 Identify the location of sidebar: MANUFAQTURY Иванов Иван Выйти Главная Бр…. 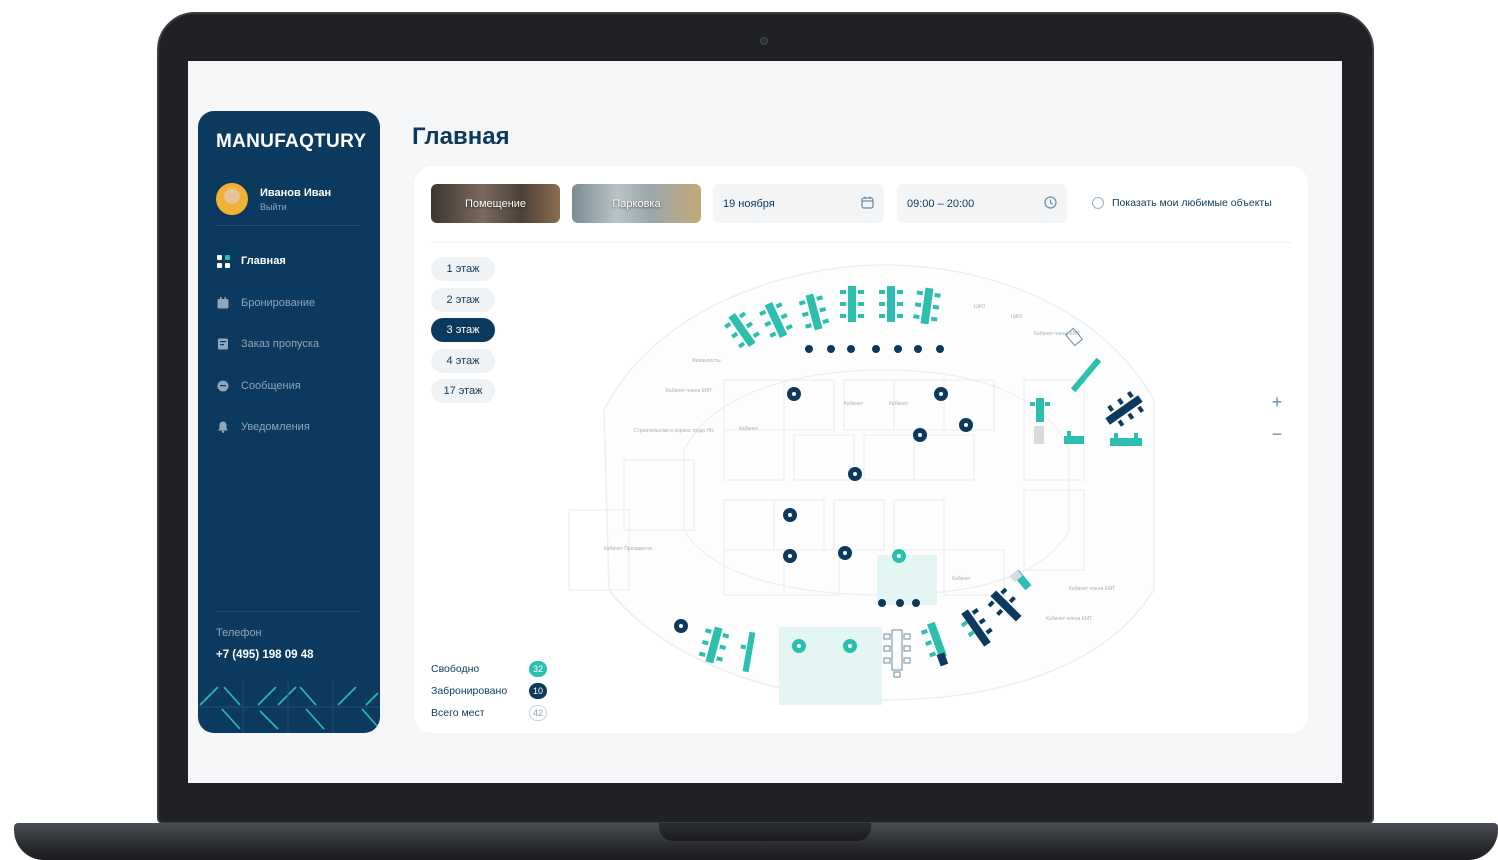
(289, 422).